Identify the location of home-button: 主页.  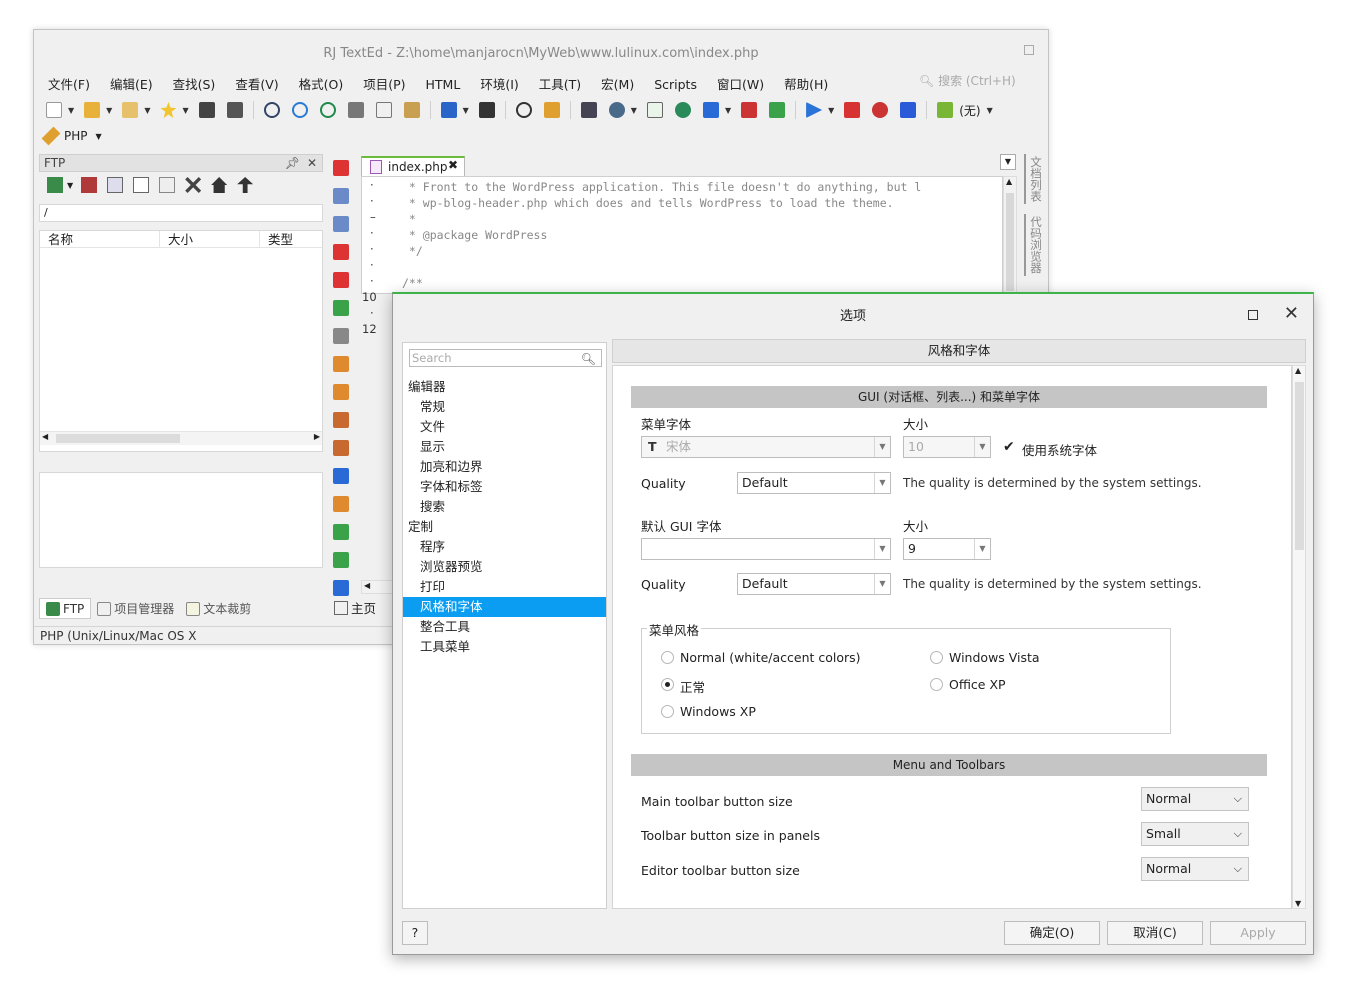
(355, 607).